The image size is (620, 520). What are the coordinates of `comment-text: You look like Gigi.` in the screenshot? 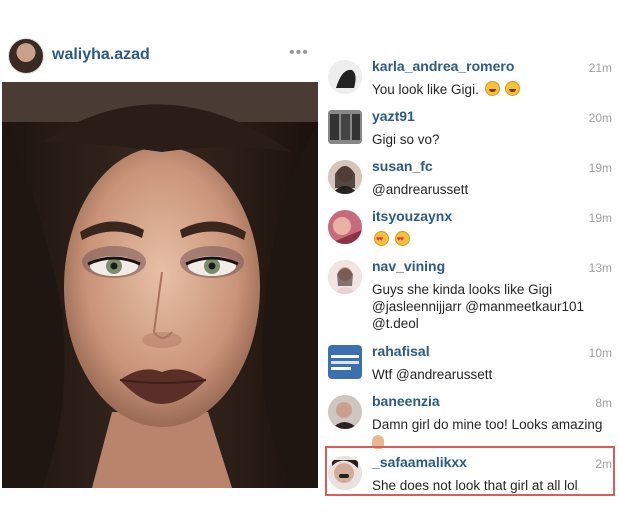 It's located at (490, 89).